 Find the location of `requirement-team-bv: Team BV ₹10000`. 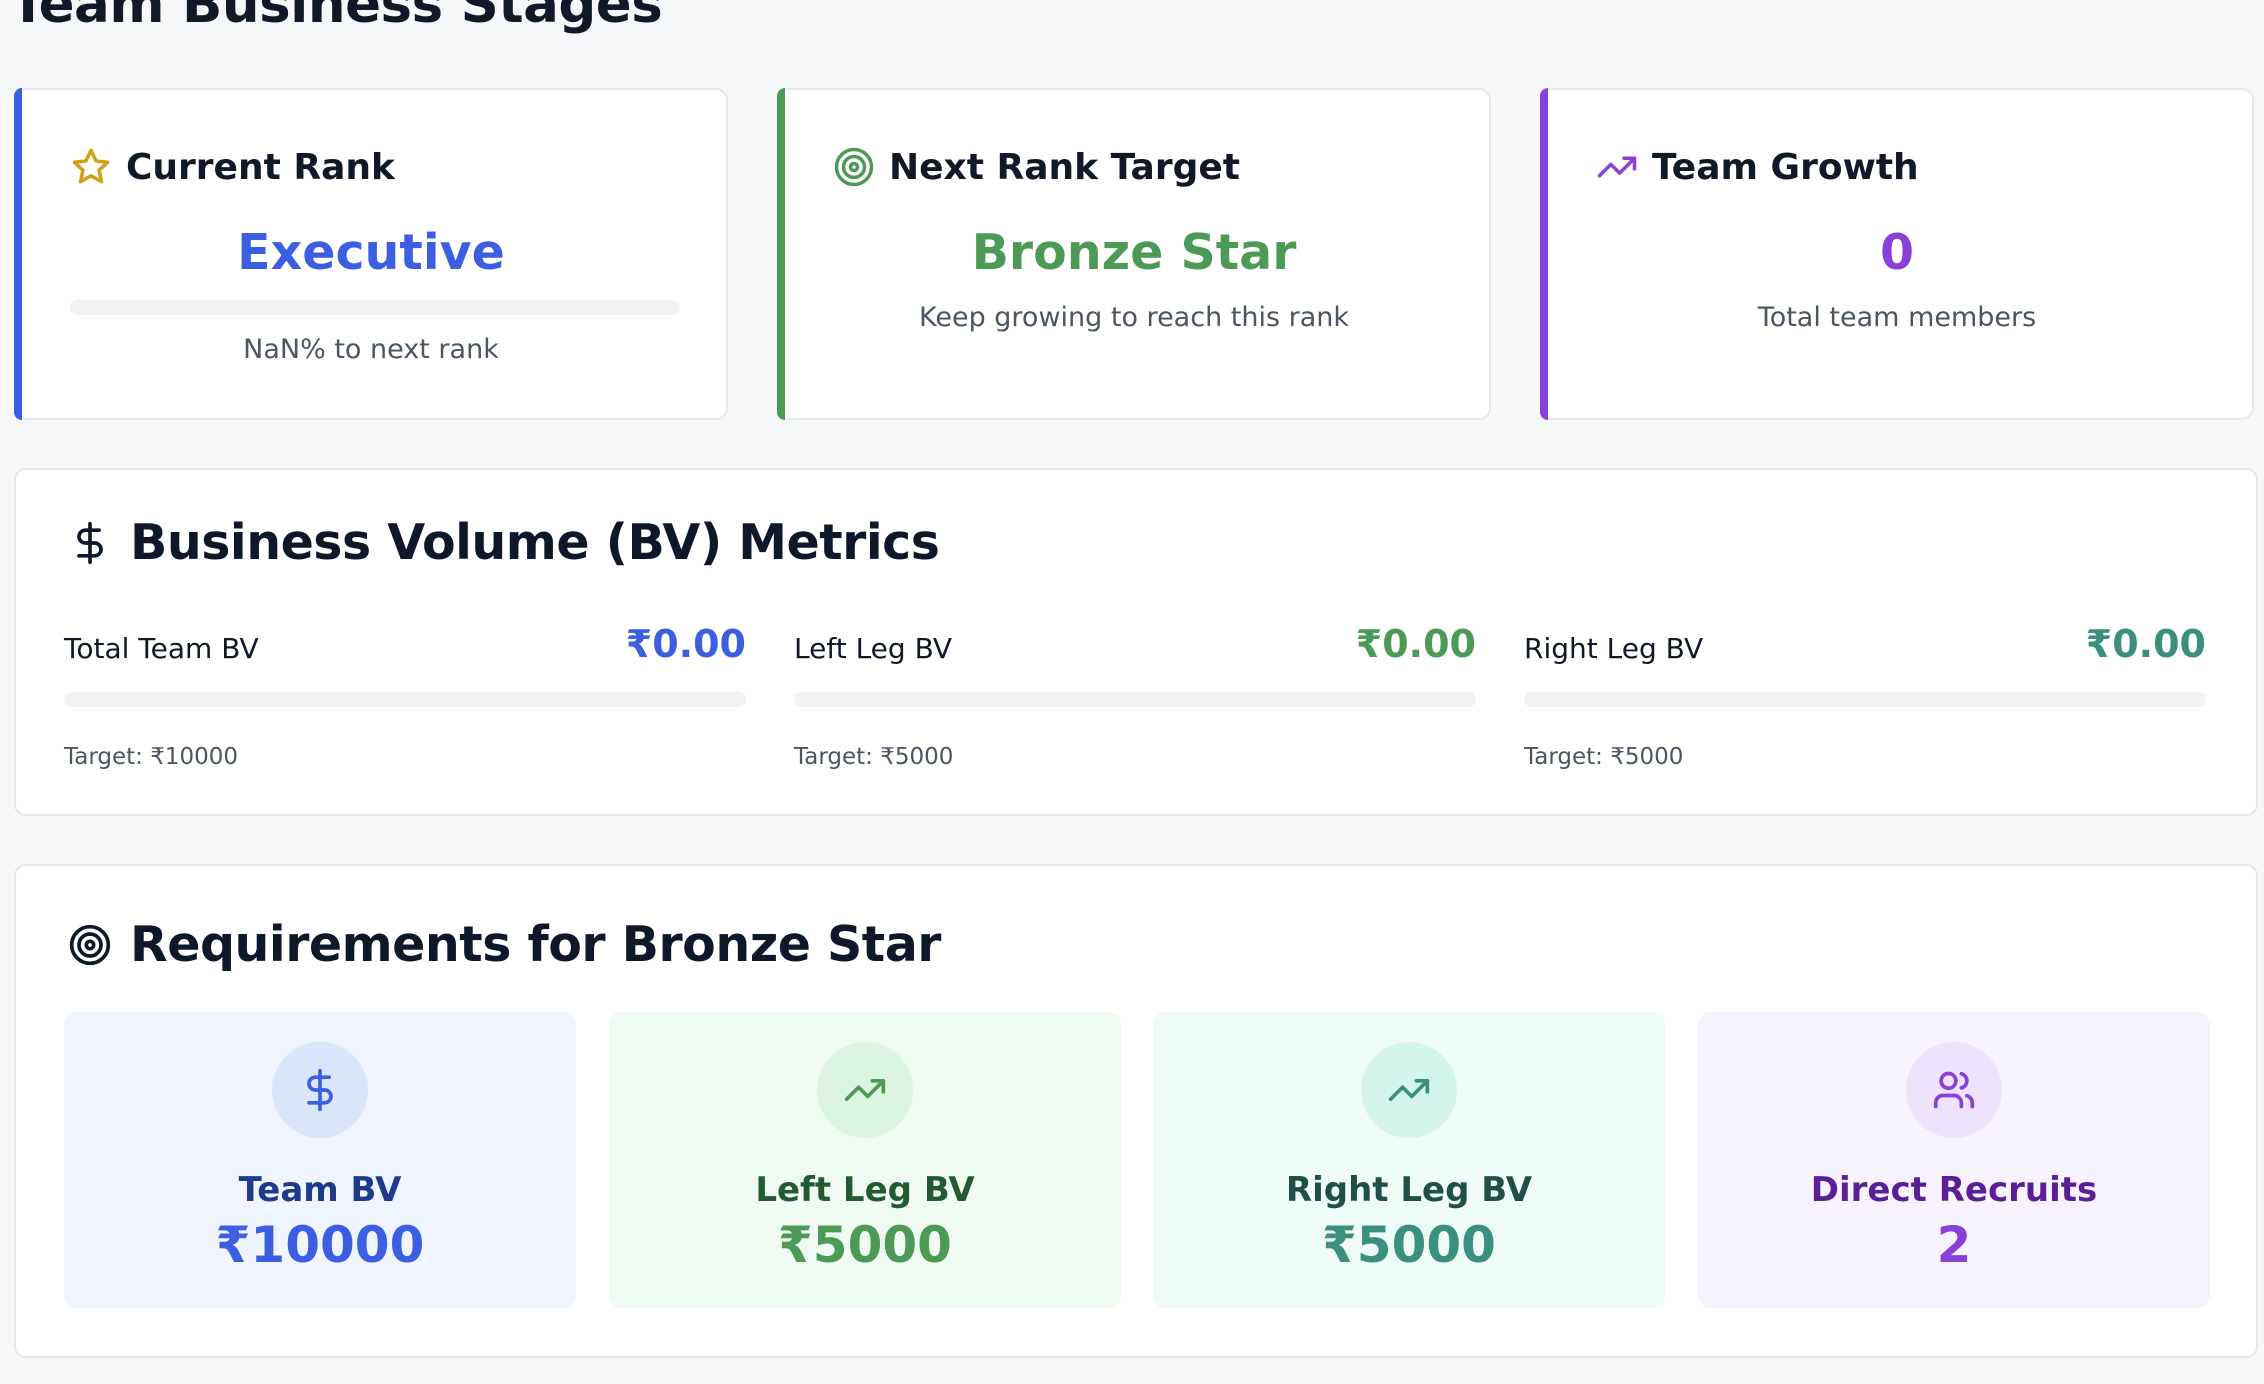

requirement-team-bv: Team BV ₹10000 is located at coordinates (320, 1160).